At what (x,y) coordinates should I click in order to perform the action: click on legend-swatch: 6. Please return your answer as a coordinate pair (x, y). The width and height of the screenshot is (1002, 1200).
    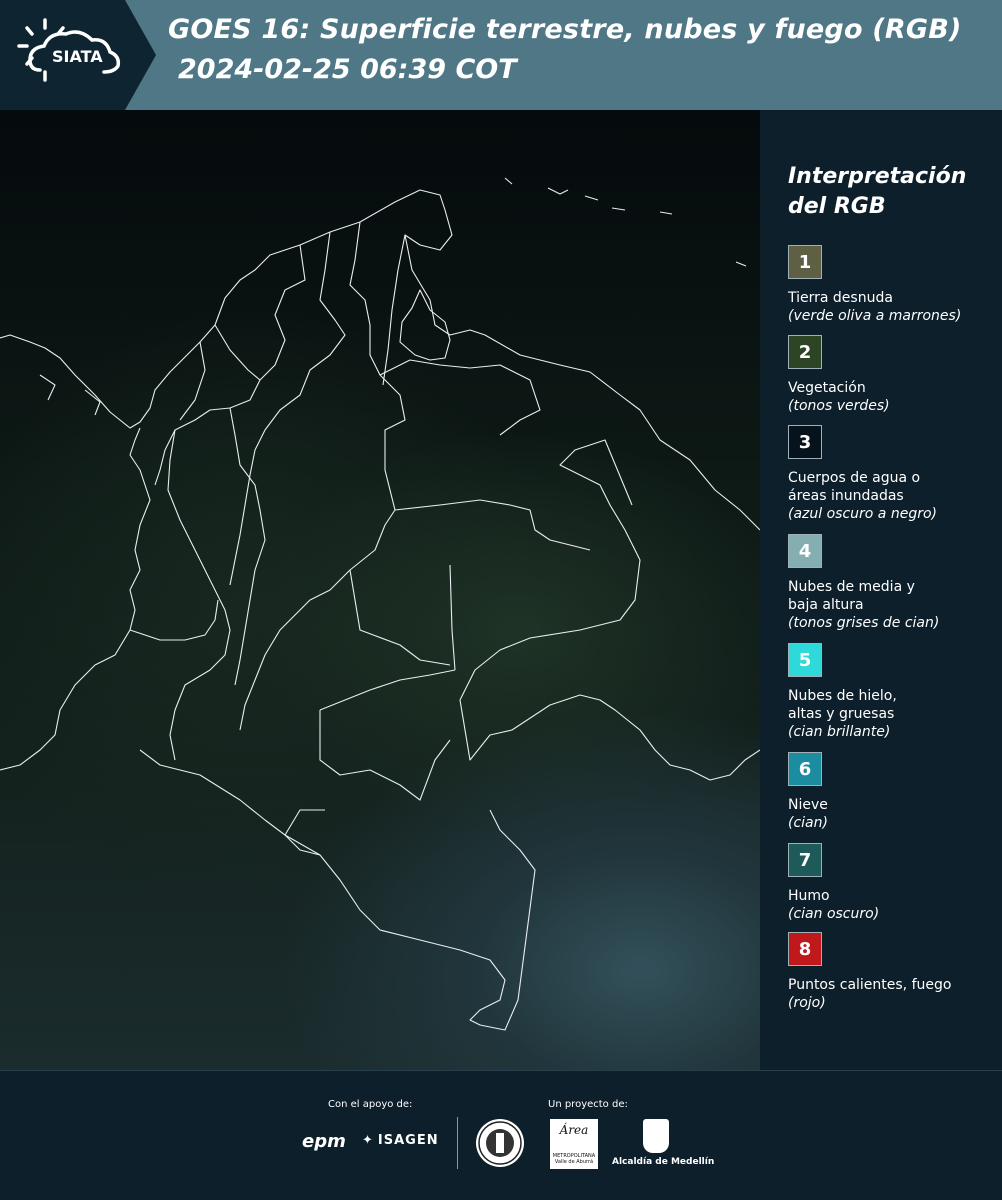
    Looking at the image, I should click on (805, 769).